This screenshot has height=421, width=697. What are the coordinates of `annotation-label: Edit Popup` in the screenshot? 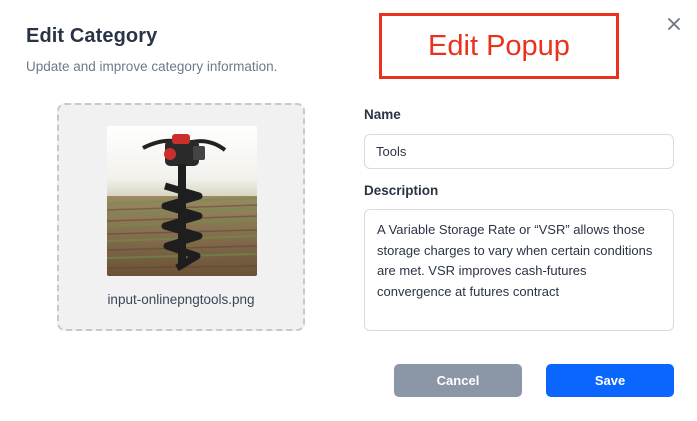 It's located at (499, 46).